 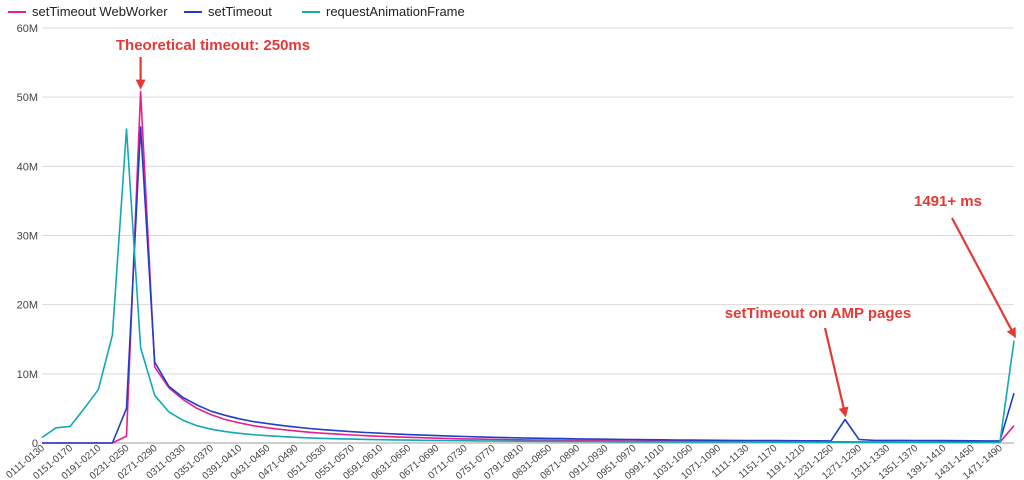 What do you see at coordinates (27, 98) in the screenshot?
I see `y-tick-label: 50M` at bounding box center [27, 98].